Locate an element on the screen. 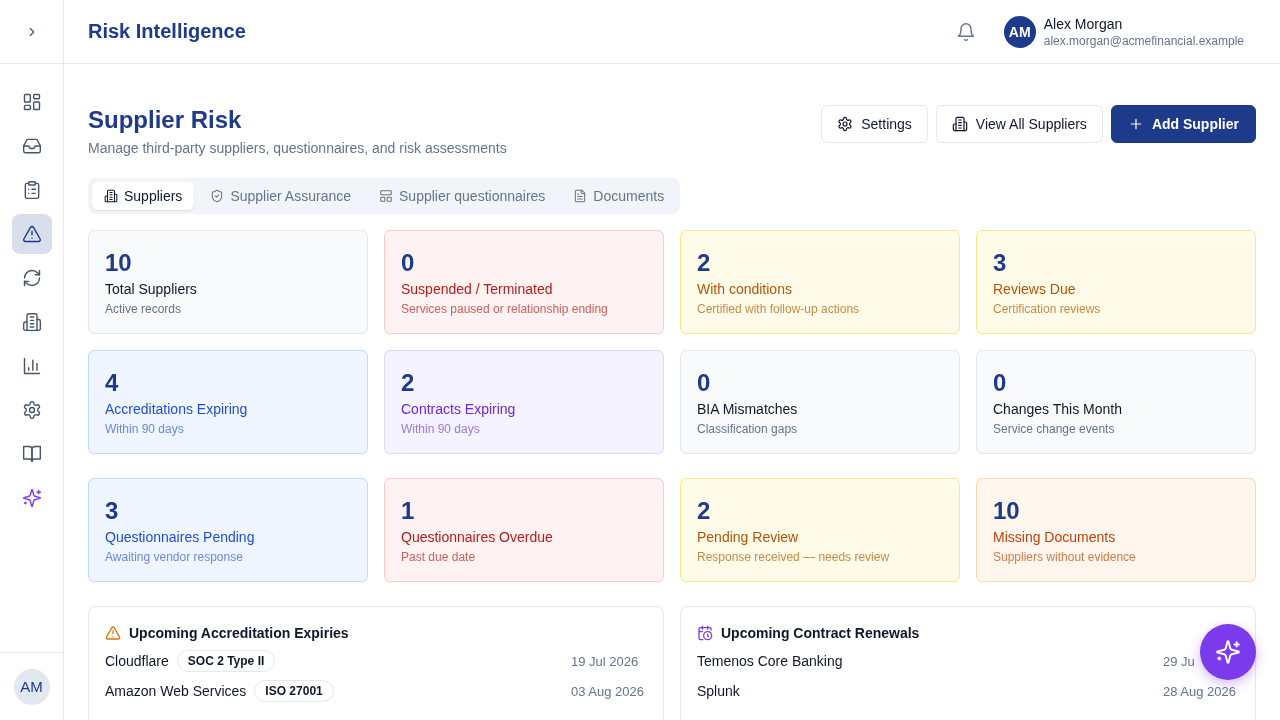 This screenshot has width=1280, height=720. tab: Documents is located at coordinates (619, 196).